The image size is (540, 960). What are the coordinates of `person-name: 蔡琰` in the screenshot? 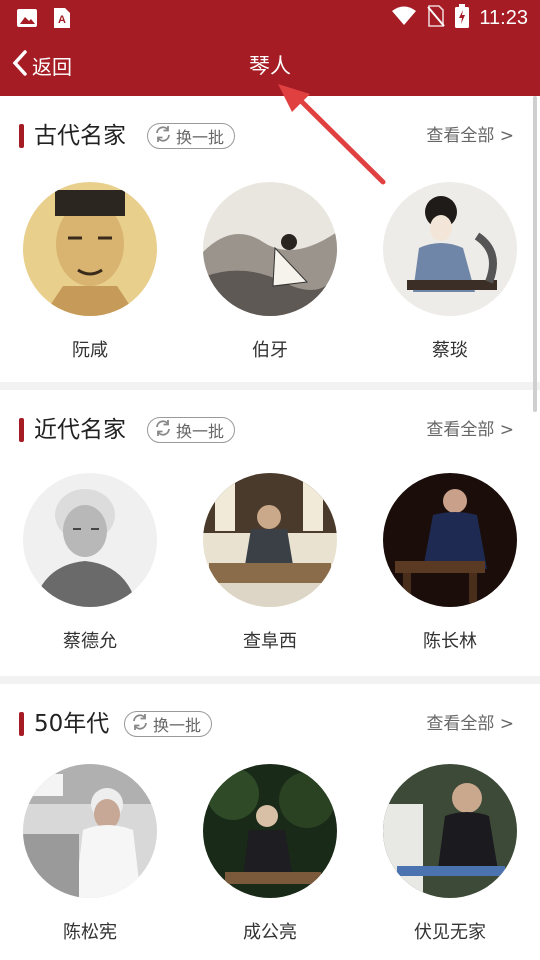 It's located at (450, 350).